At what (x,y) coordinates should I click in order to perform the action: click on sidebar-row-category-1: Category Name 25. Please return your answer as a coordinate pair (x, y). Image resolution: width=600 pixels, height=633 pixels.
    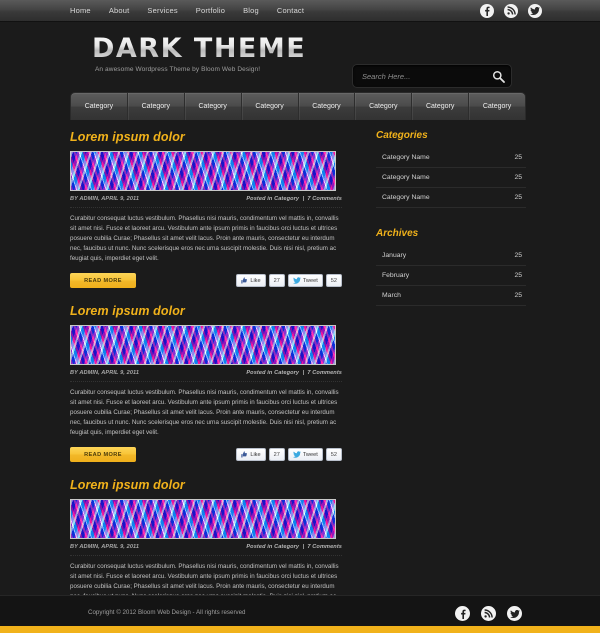
    Looking at the image, I should click on (451, 158).